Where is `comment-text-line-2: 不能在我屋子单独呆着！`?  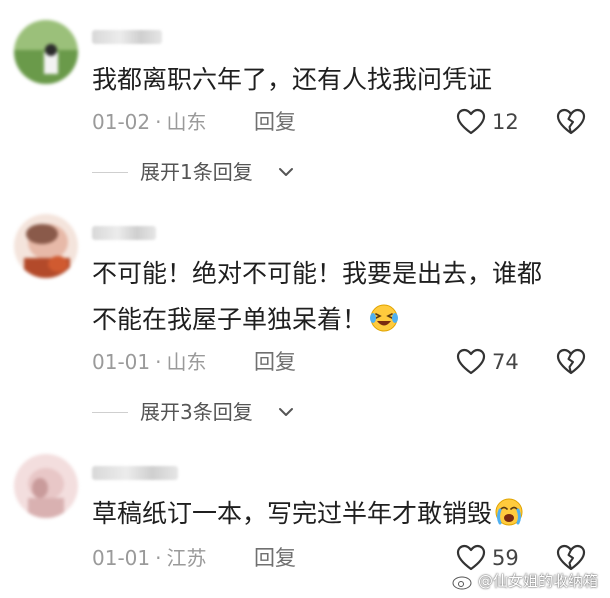
comment-text-line-2: 不能在我屋子单独呆着！ is located at coordinates (230, 319).